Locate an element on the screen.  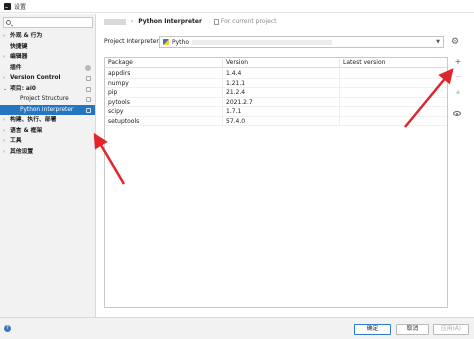
eye-icon is located at coordinates (457, 113).